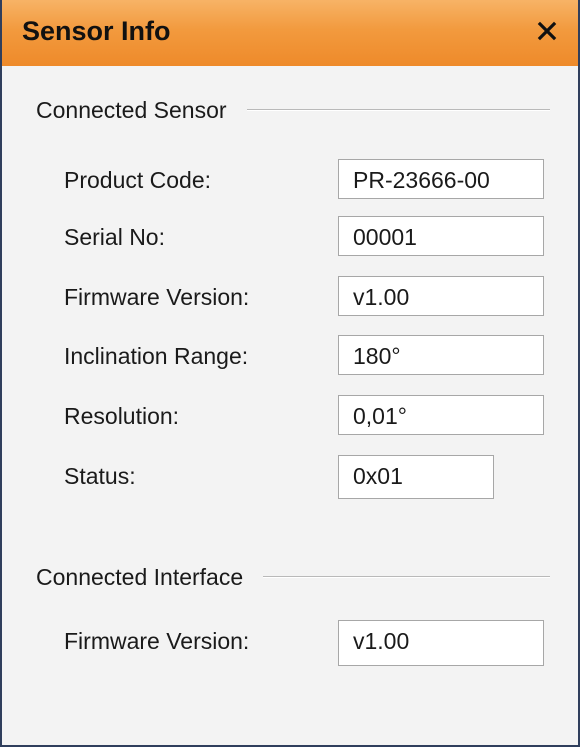 Image resolution: width=580 pixels, height=747 pixels. Describe the element at coordinates (441, 355) in the screenshot. I see `inclination-range-field: 180°` at that location.